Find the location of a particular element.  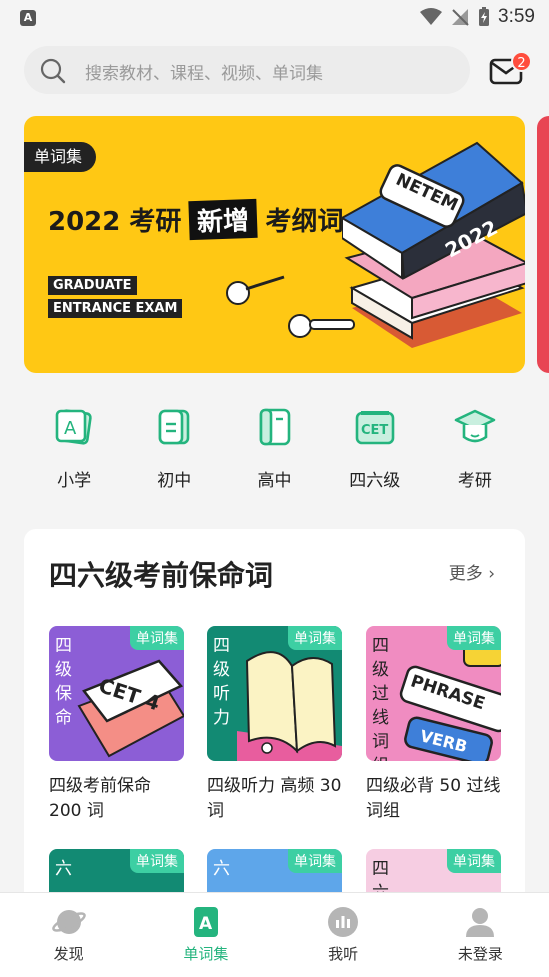

wifi-icon is located at coordinates (431, 16).